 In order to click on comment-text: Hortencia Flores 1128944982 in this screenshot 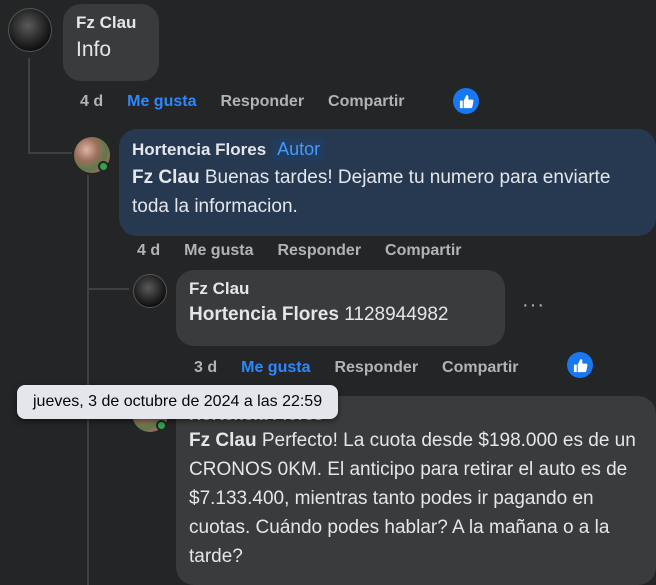, I will do `click(340, 314)`.